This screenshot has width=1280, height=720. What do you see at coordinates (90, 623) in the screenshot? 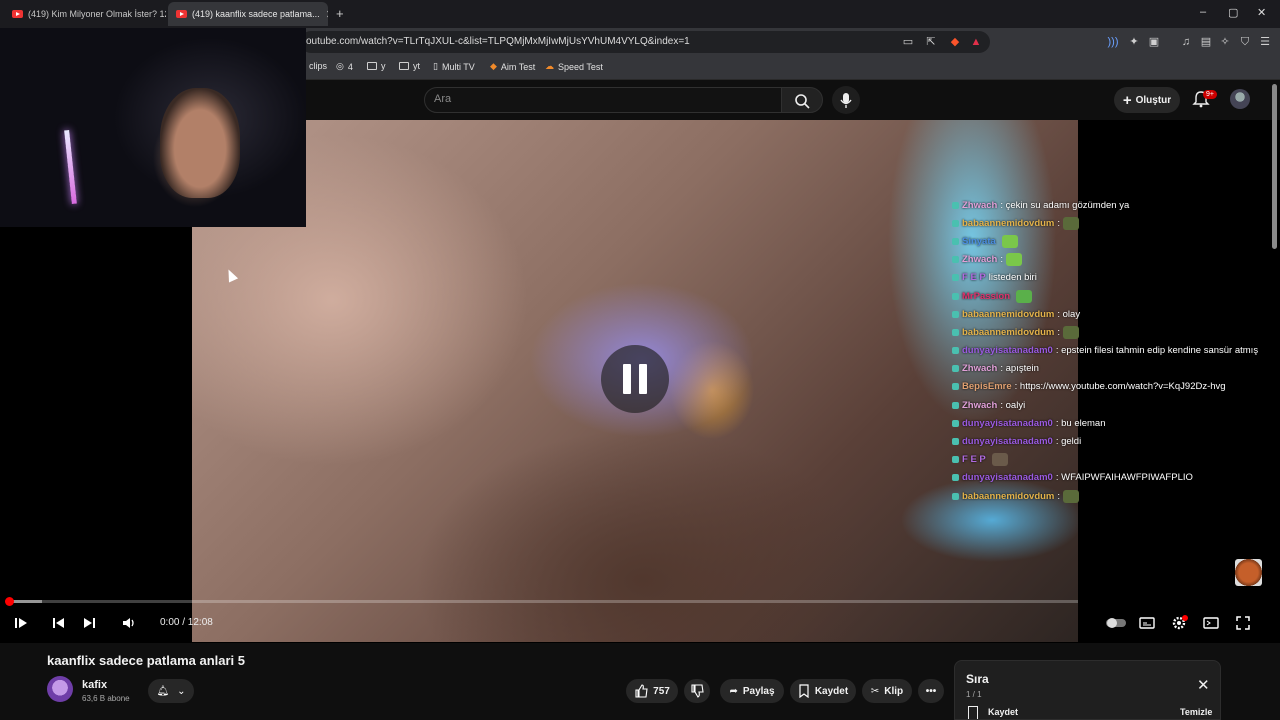
I see `next-icon` at bounding box center [90, 623].